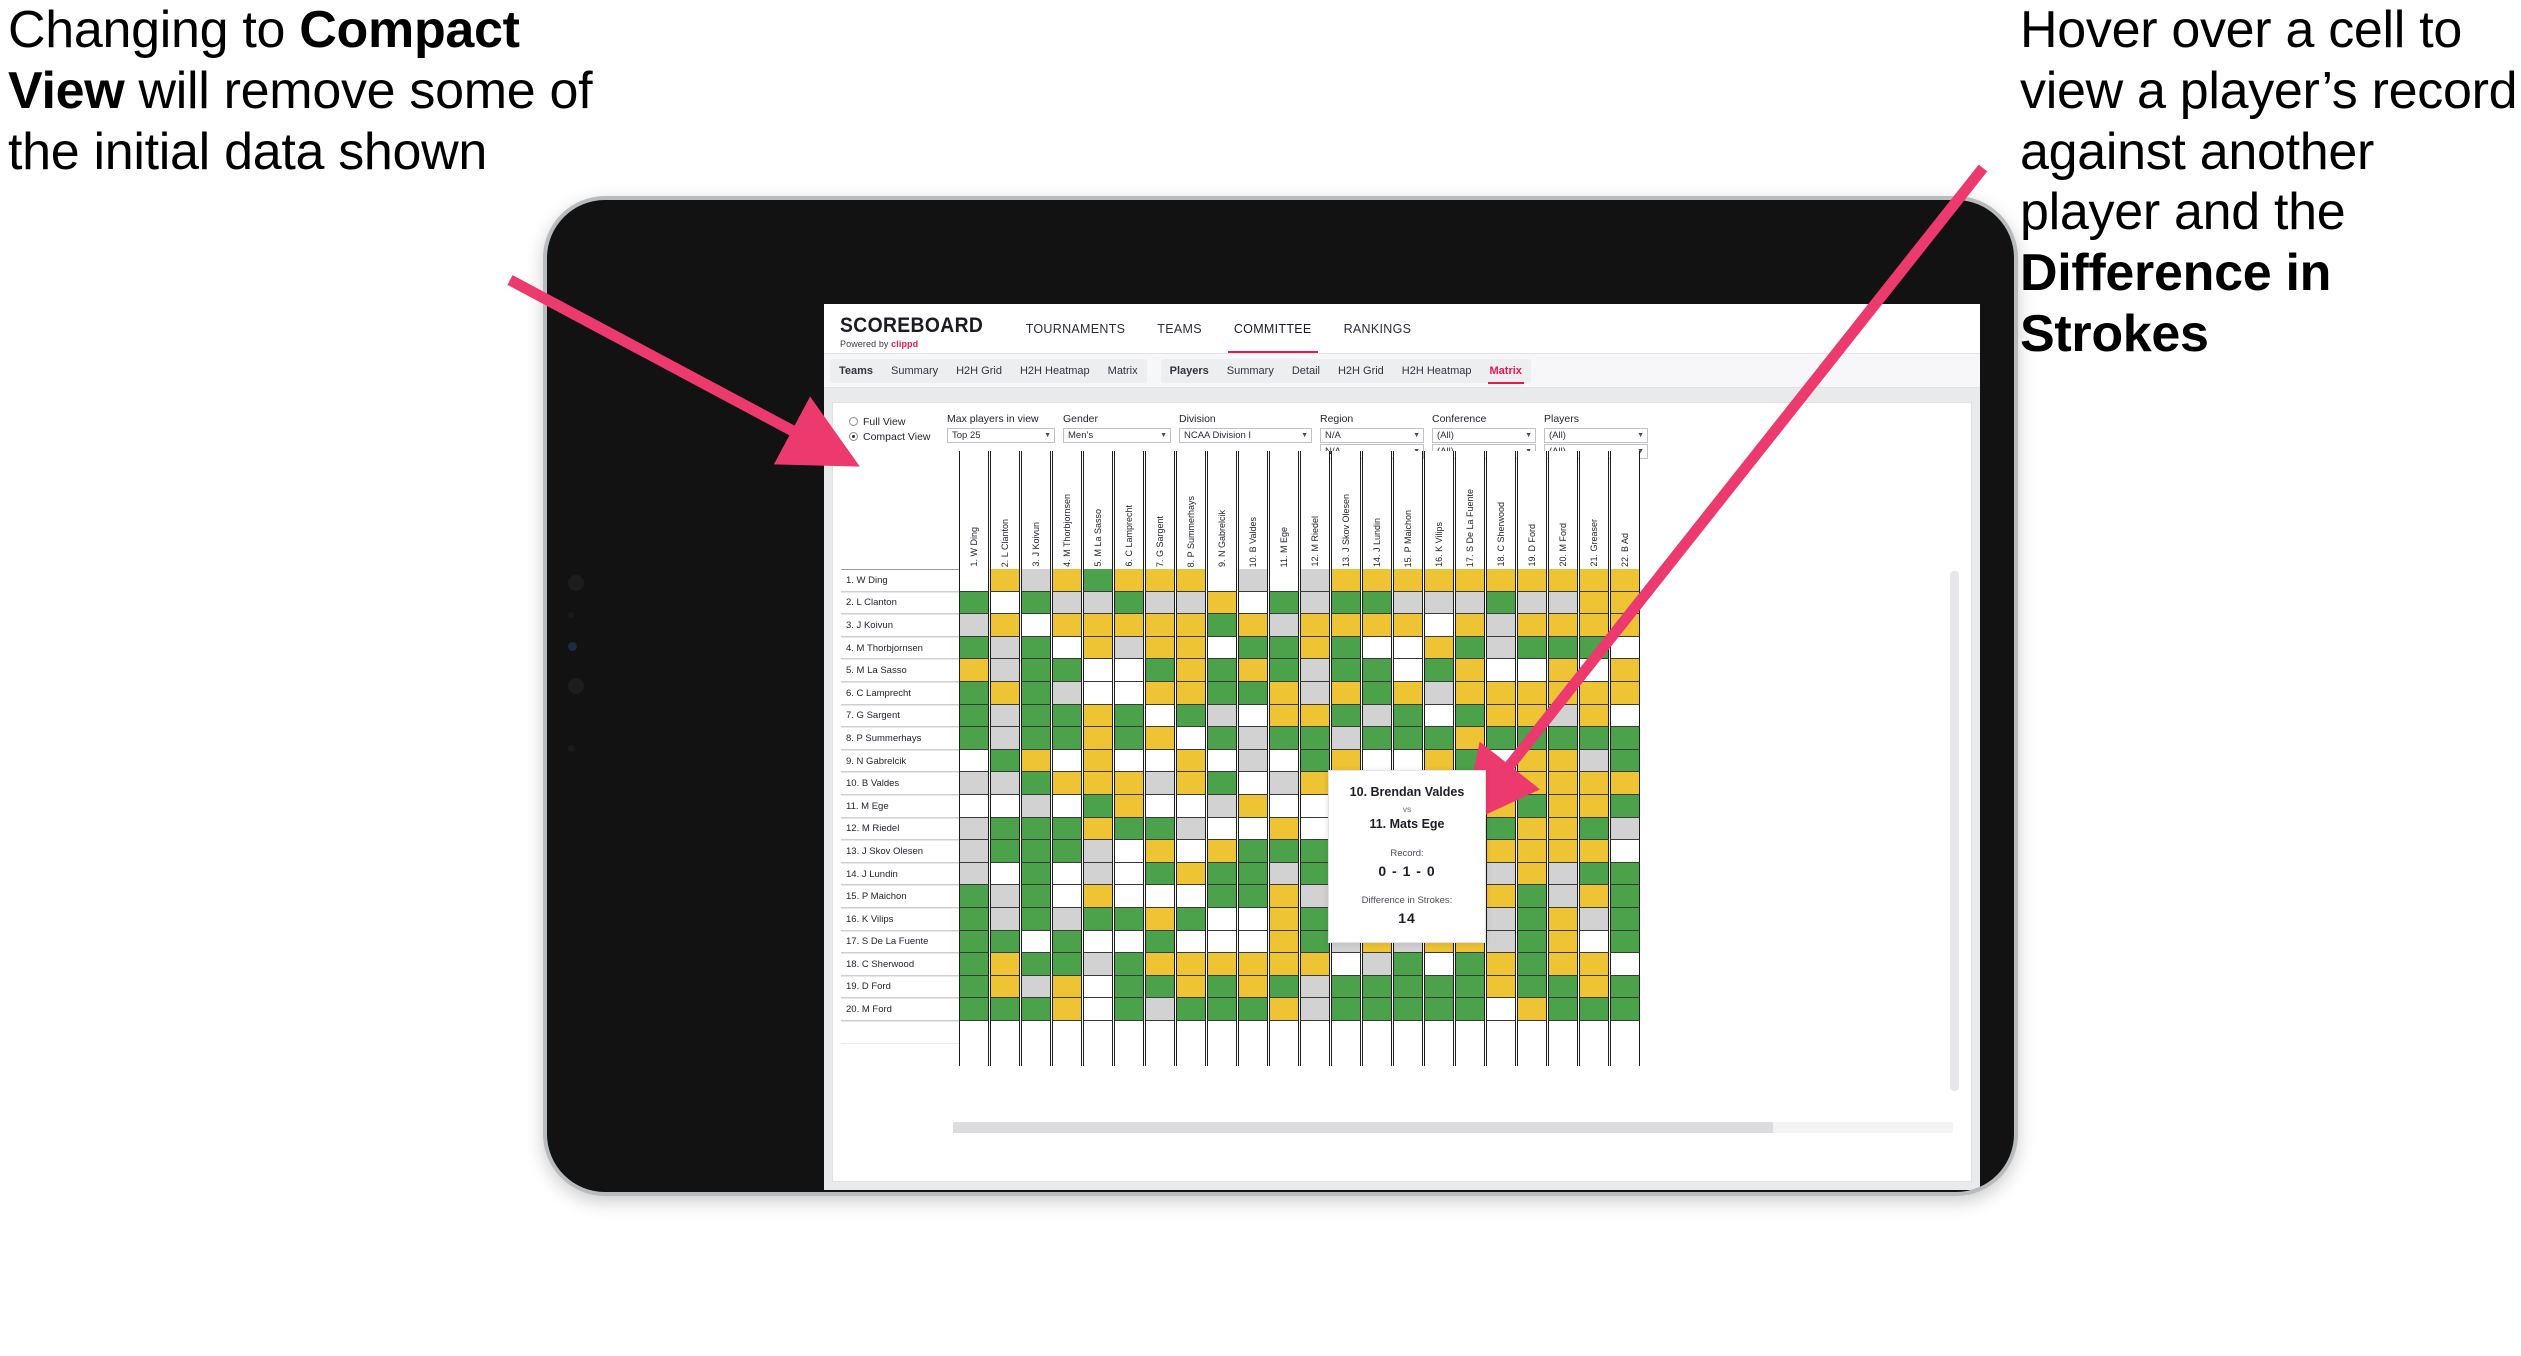 Image resolution: width=2521 pixels, height=1356 pixels. I want to click on subnav-teams-h2h-heatmap: H2H Heatmap, so click(1055, 371).